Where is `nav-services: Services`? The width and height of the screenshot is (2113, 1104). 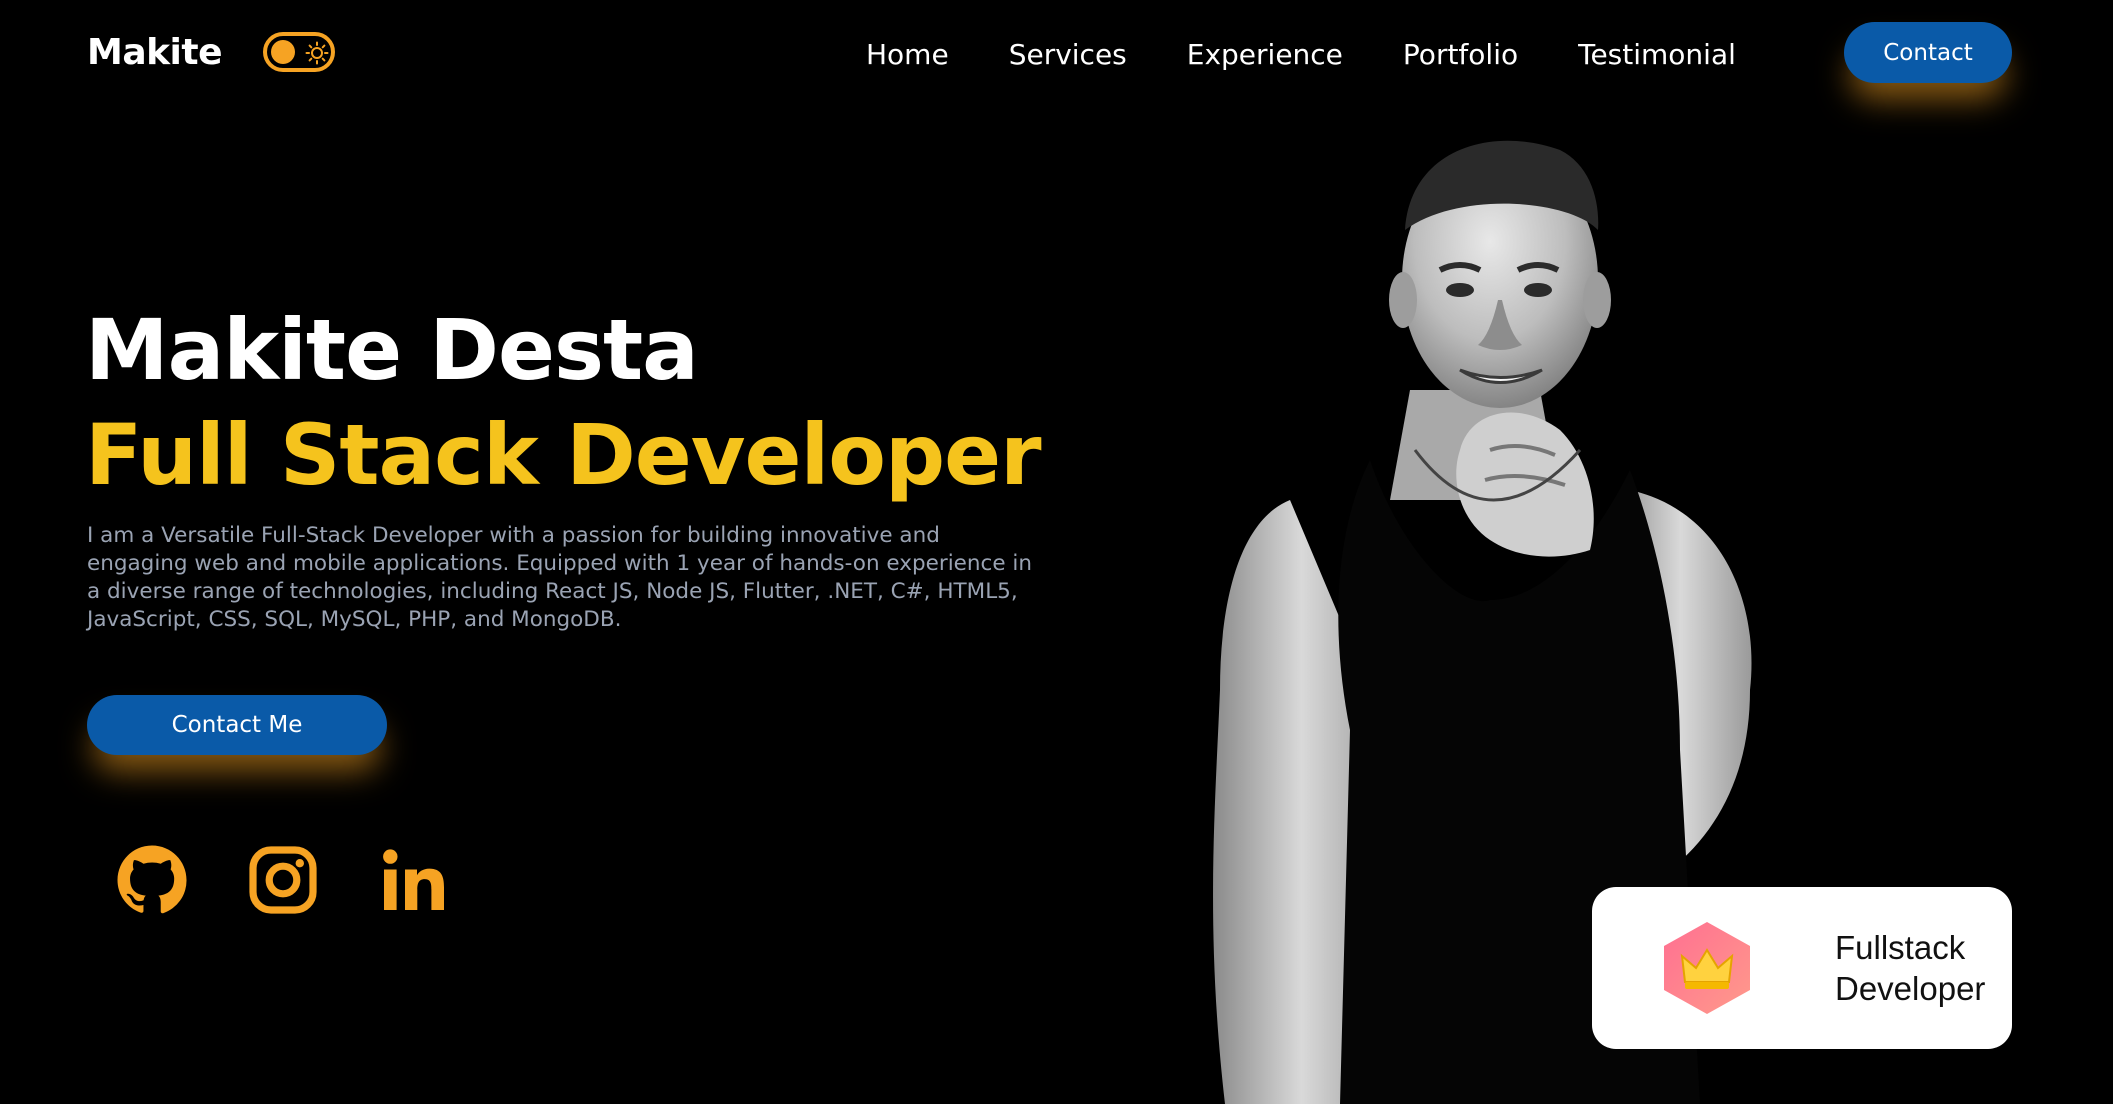 nav-services: Services is located at coordinates (1068, 54).